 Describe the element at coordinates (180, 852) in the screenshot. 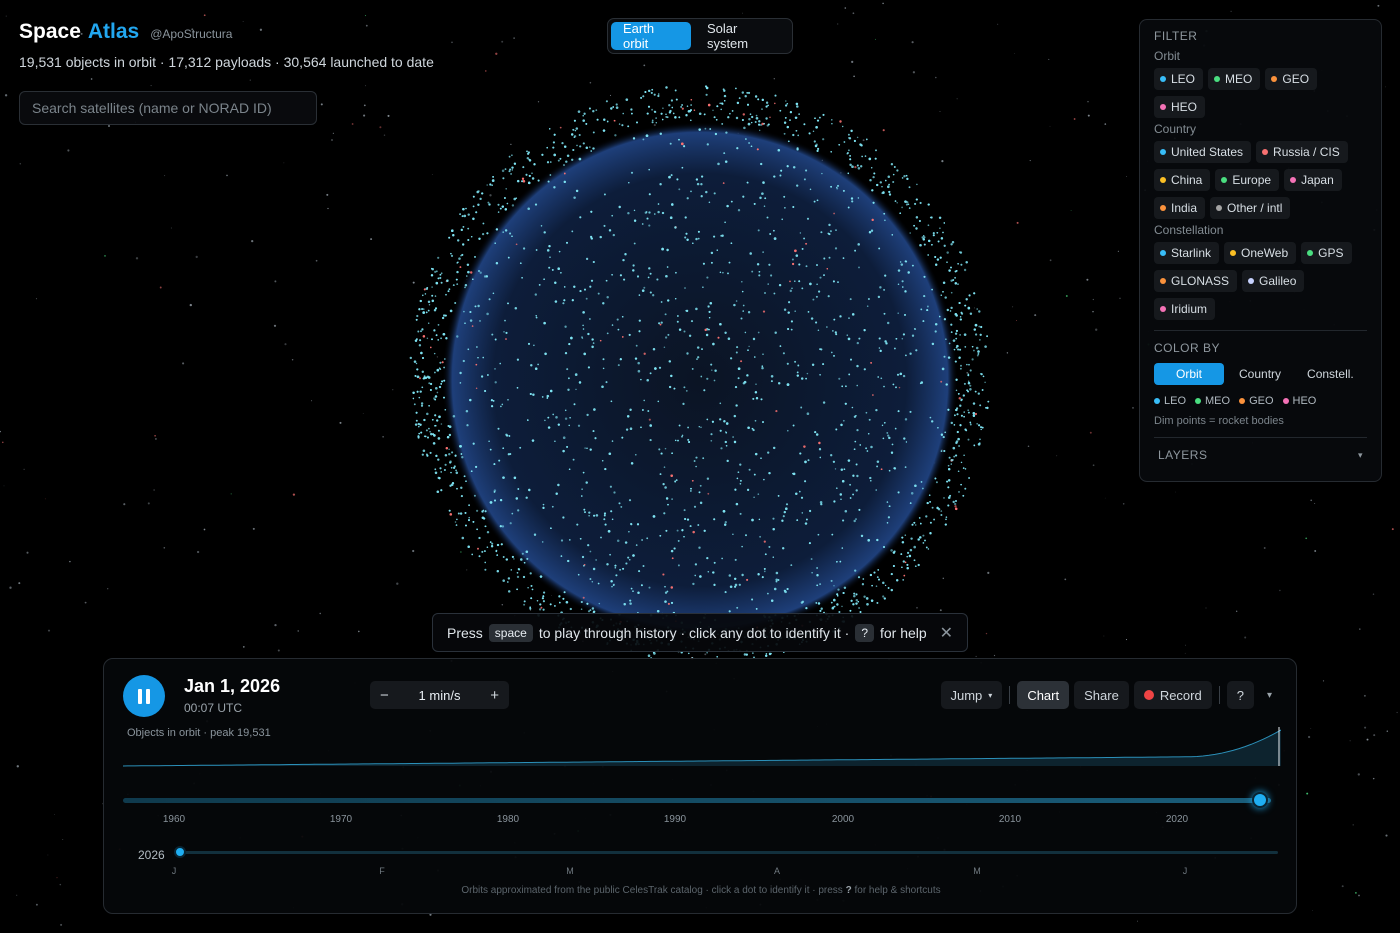

I see `month-scrubber-handle` at that location.